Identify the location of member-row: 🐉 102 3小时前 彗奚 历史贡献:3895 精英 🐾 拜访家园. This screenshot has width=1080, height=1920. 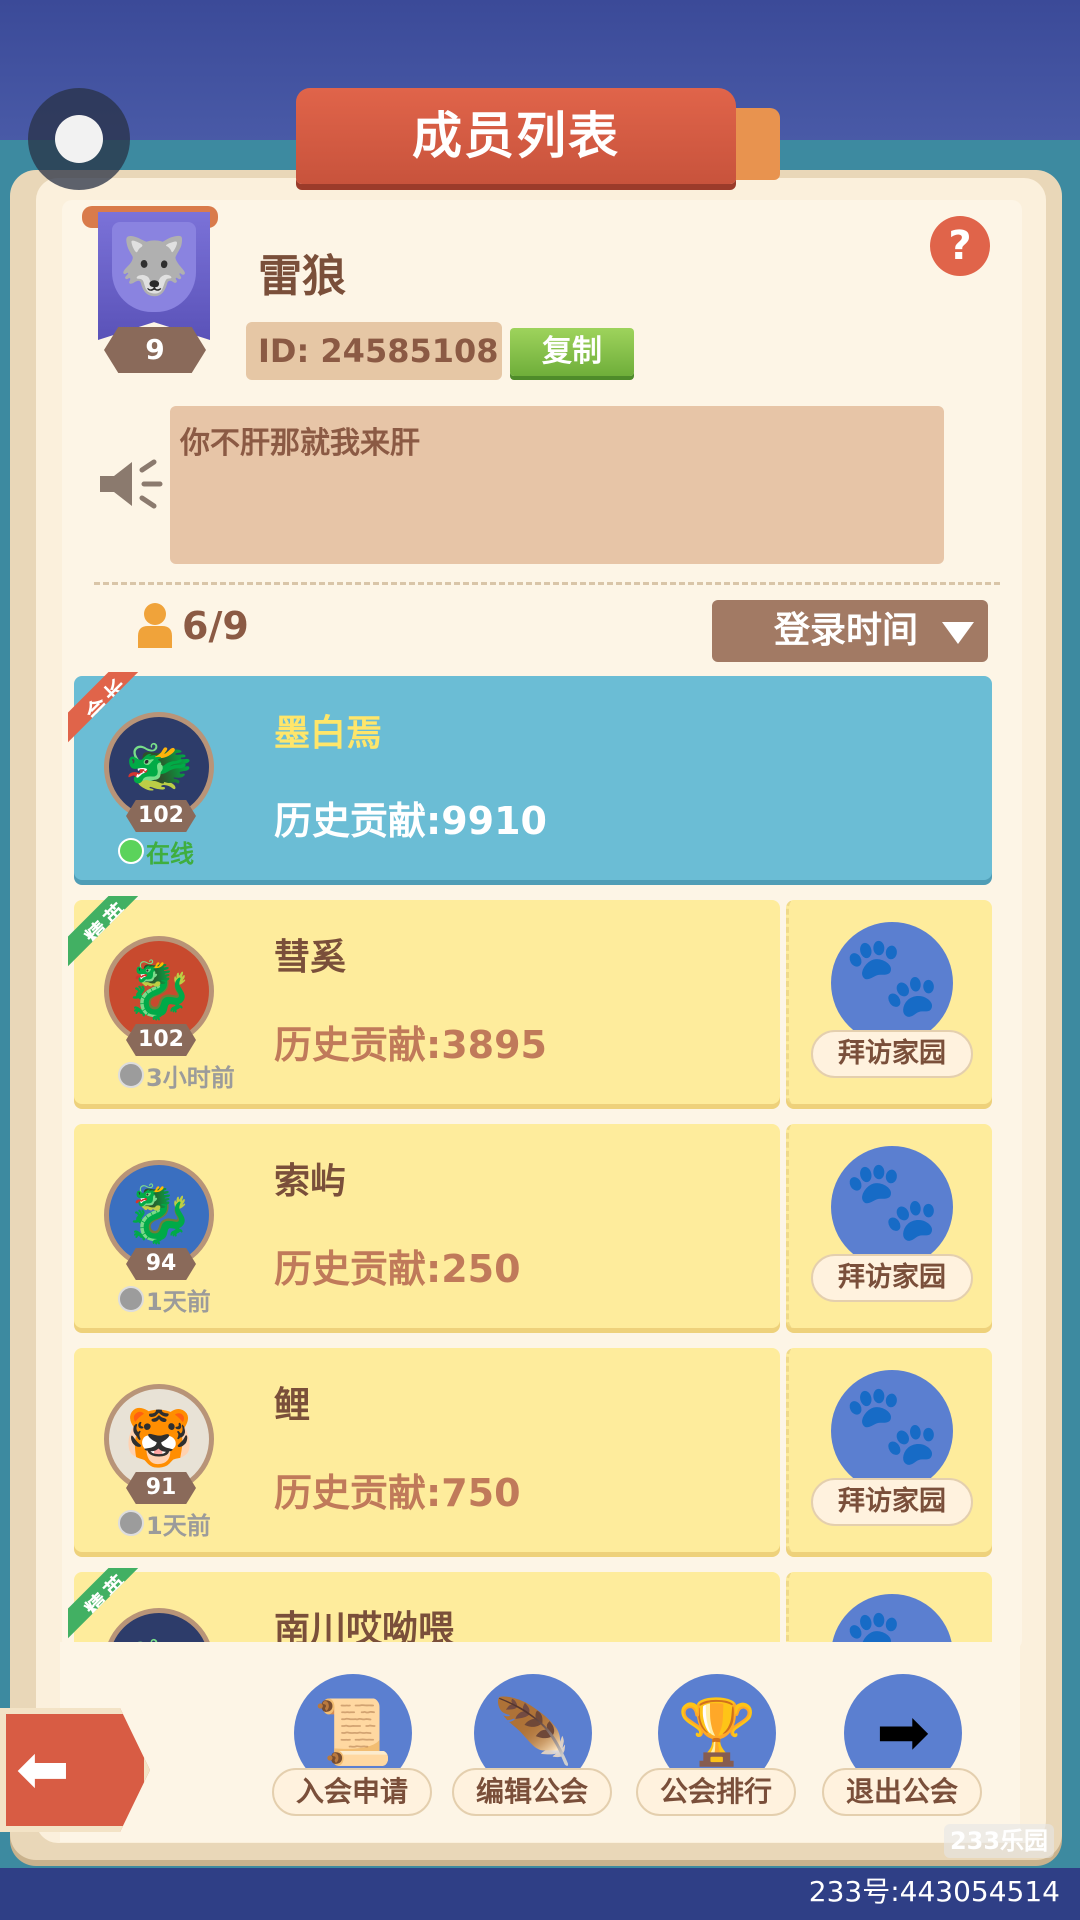
(530, 1000).